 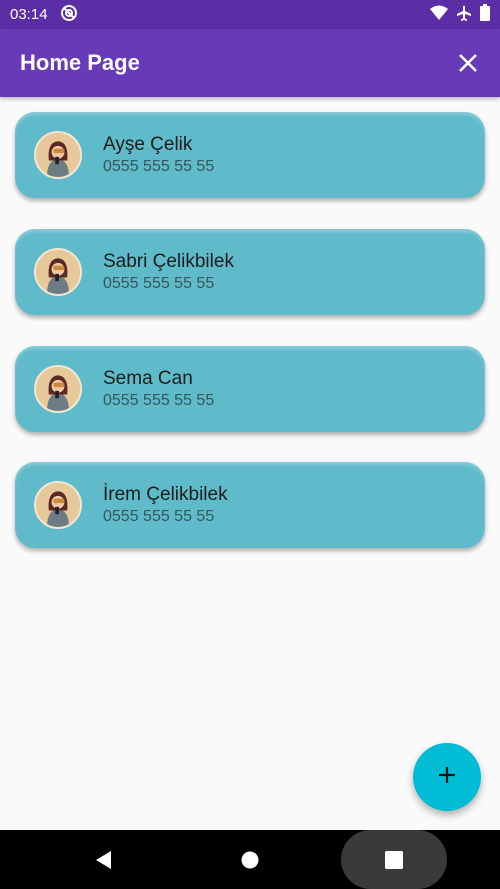 I want to click on wifi-icon, so click(x=439, y=15).